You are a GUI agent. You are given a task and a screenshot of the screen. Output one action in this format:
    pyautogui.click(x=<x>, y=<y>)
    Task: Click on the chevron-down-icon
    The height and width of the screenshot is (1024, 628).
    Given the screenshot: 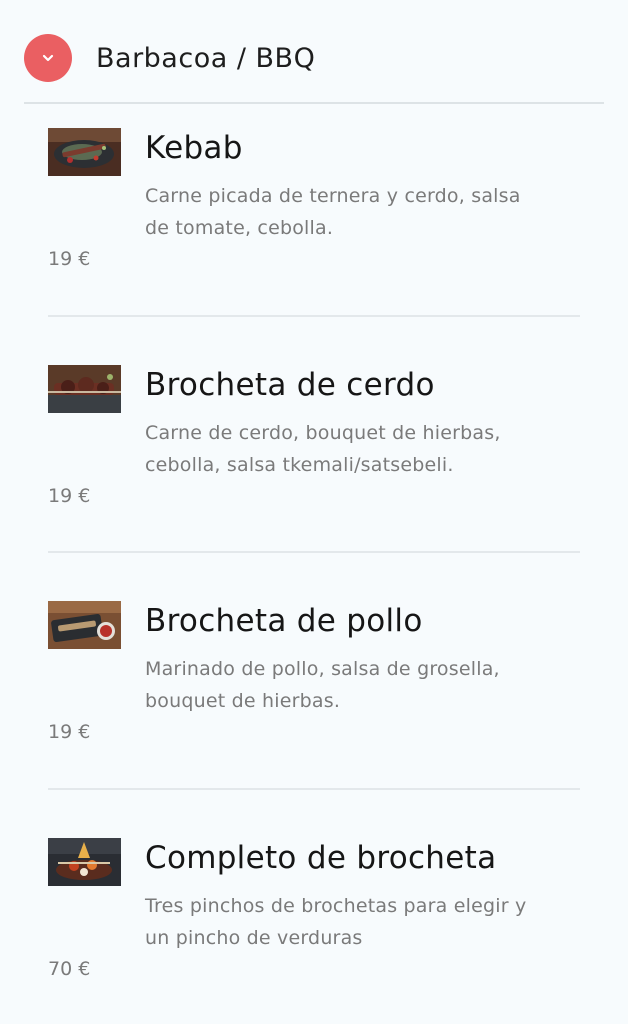 What is the action you would take?
    pyautogui.click(x=48, y=58)
    